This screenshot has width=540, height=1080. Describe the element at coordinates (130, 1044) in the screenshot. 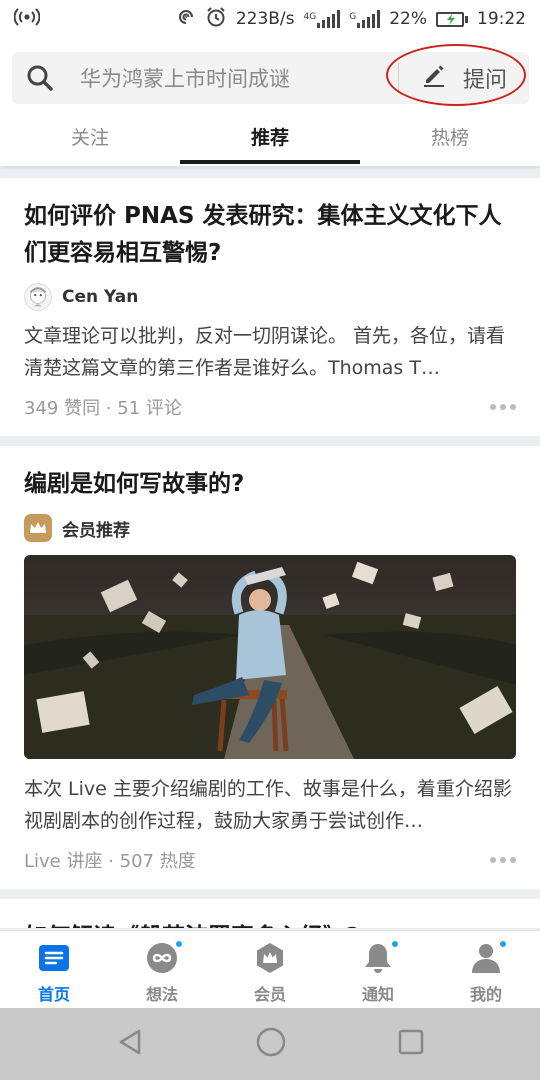

I see `back-icon` at that location.